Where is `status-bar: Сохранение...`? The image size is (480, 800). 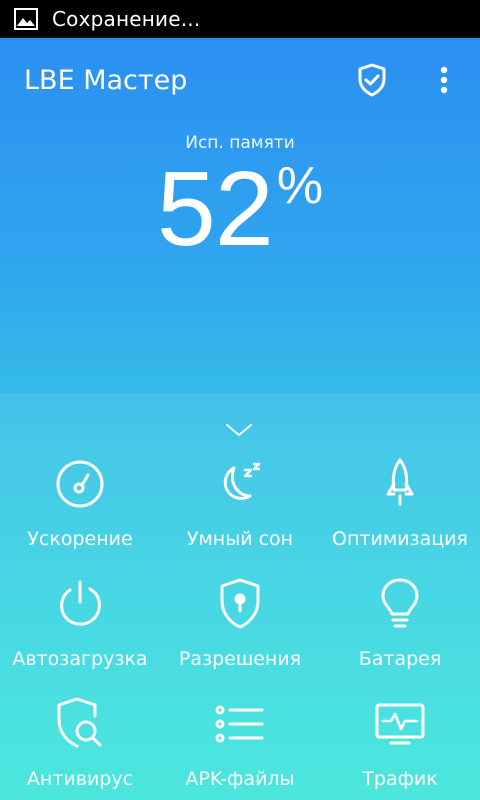 status-bar: Сохранение... is located at coordinates (240, 19).